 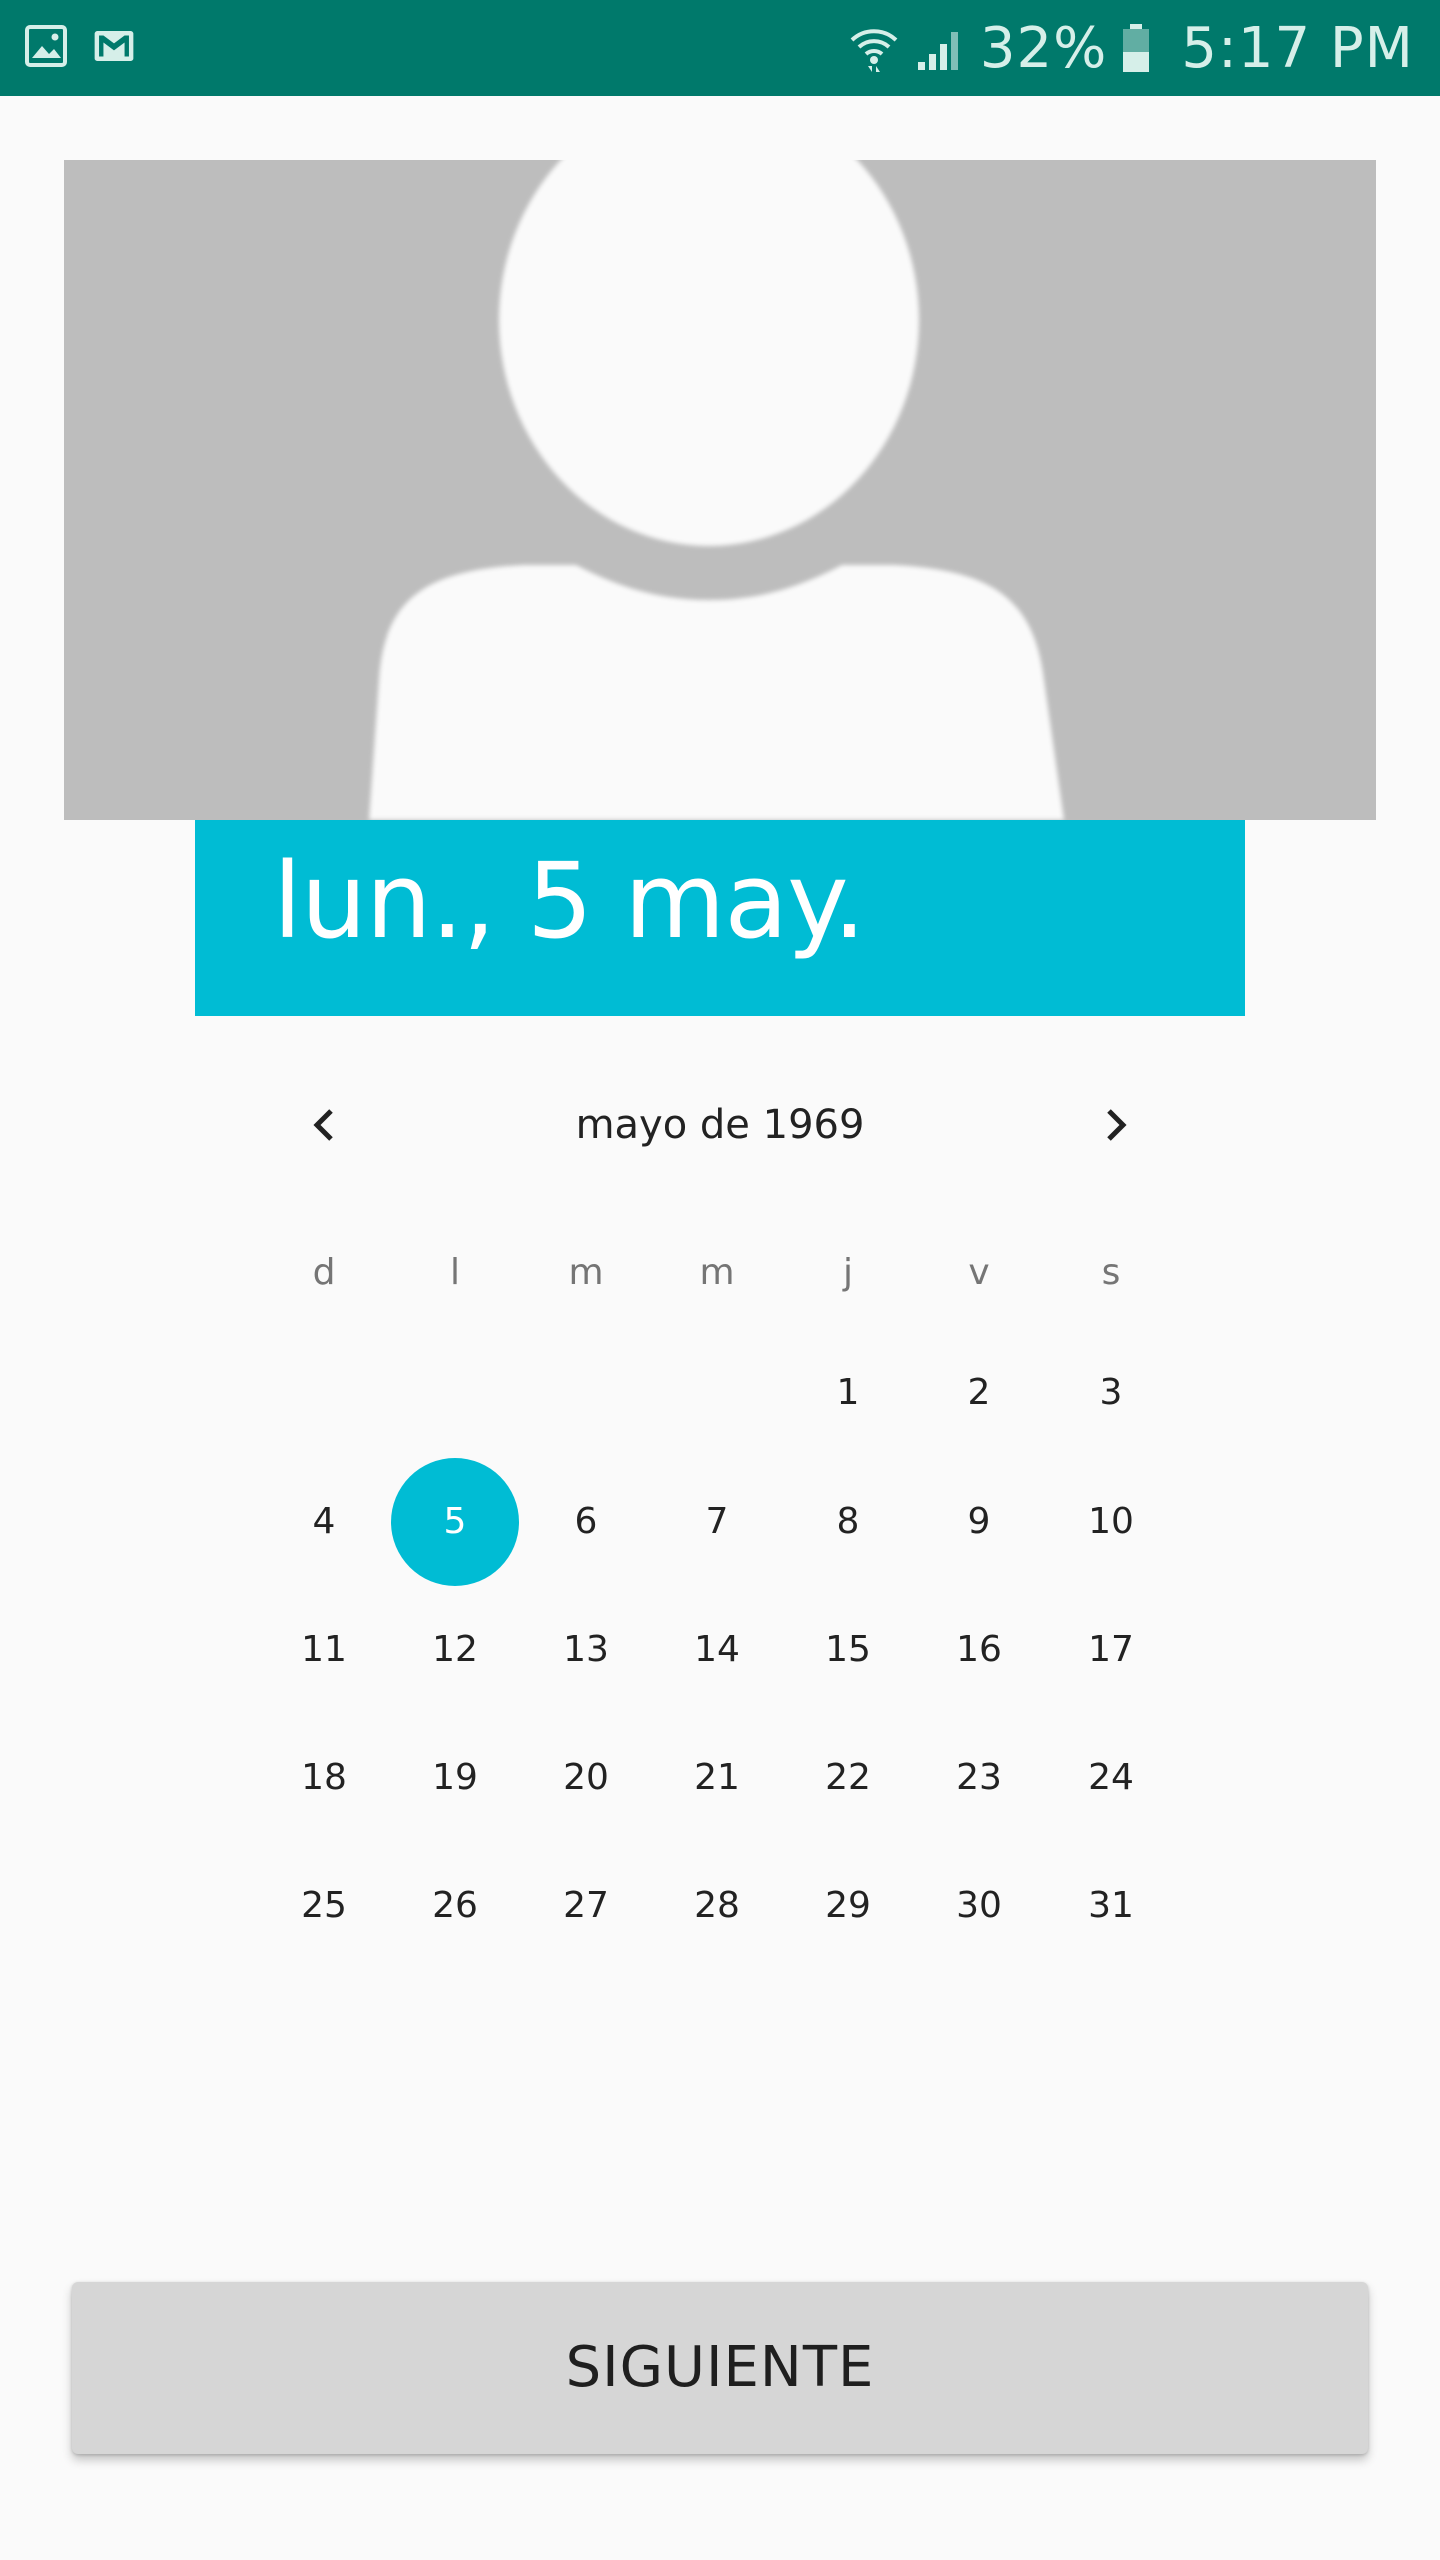 What do you see at coordinates (586, 1778) in the screenshot?
I see `calendar-day: 20` at bounding box center [586, 1778].